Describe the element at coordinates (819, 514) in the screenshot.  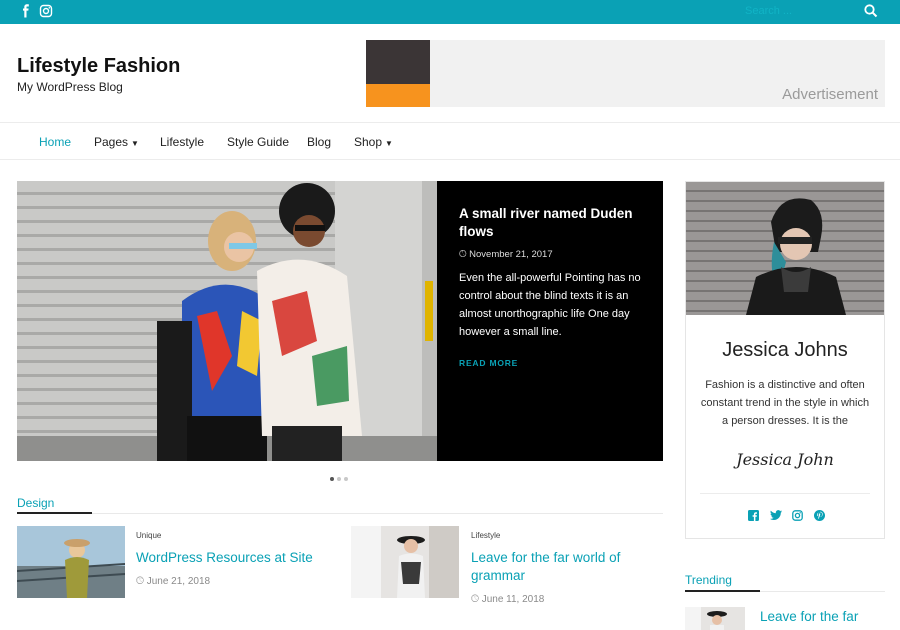
I see `pinterest-icon` at that location.